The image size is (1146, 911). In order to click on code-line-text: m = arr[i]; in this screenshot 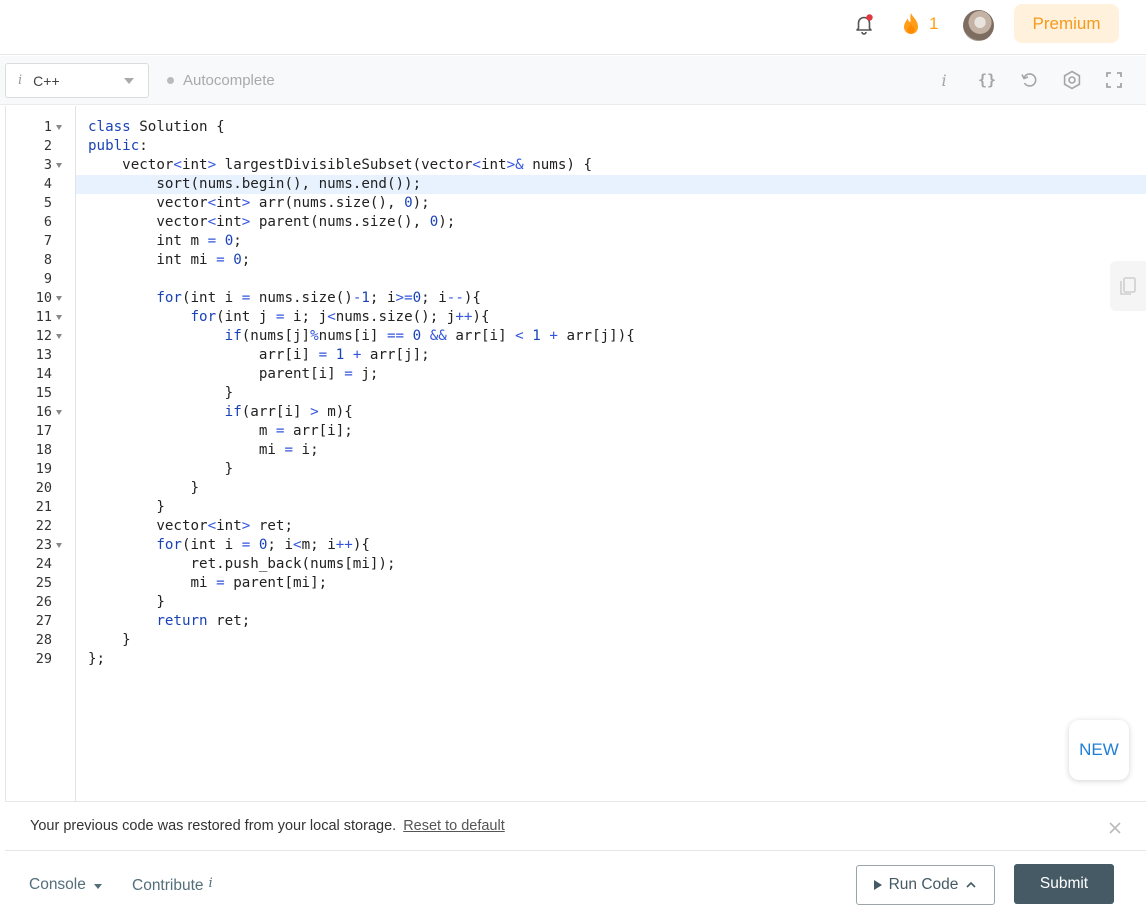, I will do `click(220, 431)`.